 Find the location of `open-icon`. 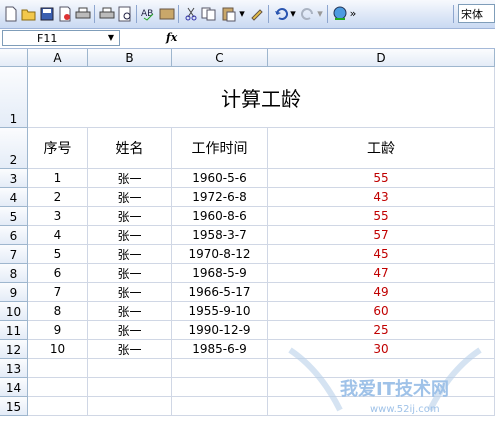

open-icon is located at coordinates (28, 13).